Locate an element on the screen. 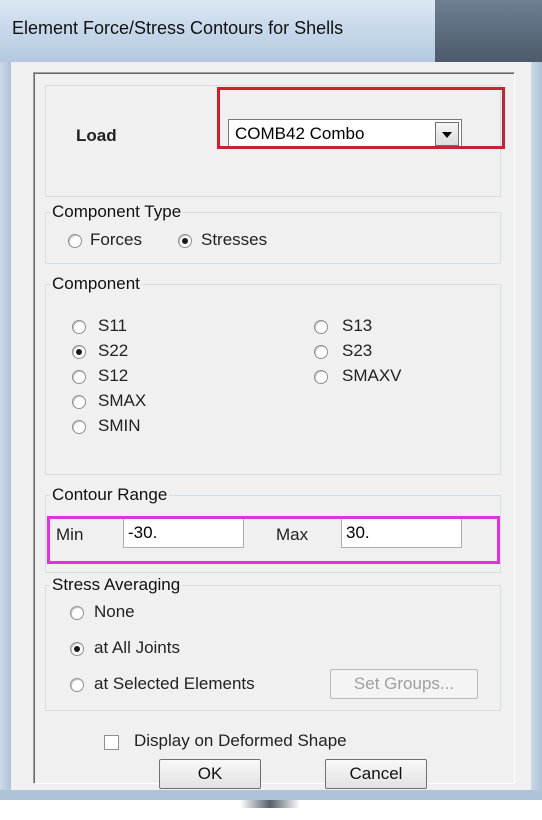 This screenshot has width=542, height=820. window-frame-left is located at coordinates (5, 431).